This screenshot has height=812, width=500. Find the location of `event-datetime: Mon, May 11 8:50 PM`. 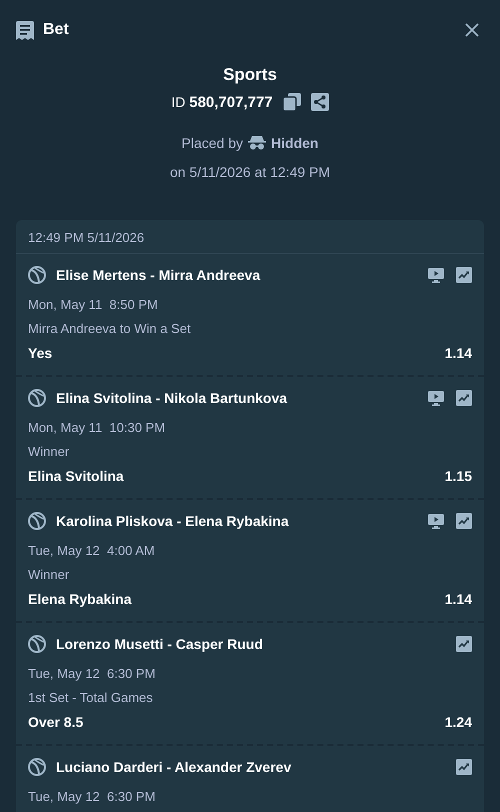

event-datetime: Mon, May 11 8:50 PM is located at coordinates (93, 304).